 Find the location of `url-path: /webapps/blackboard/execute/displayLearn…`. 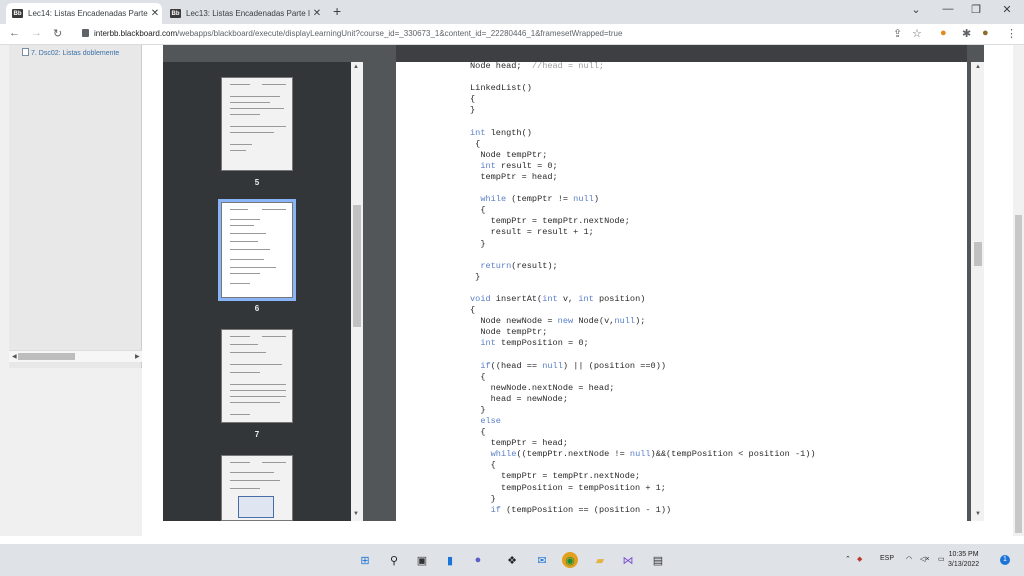

url-path: /webapps/blackboard/execute/displayLearn… is located at coordinates (400, 33).